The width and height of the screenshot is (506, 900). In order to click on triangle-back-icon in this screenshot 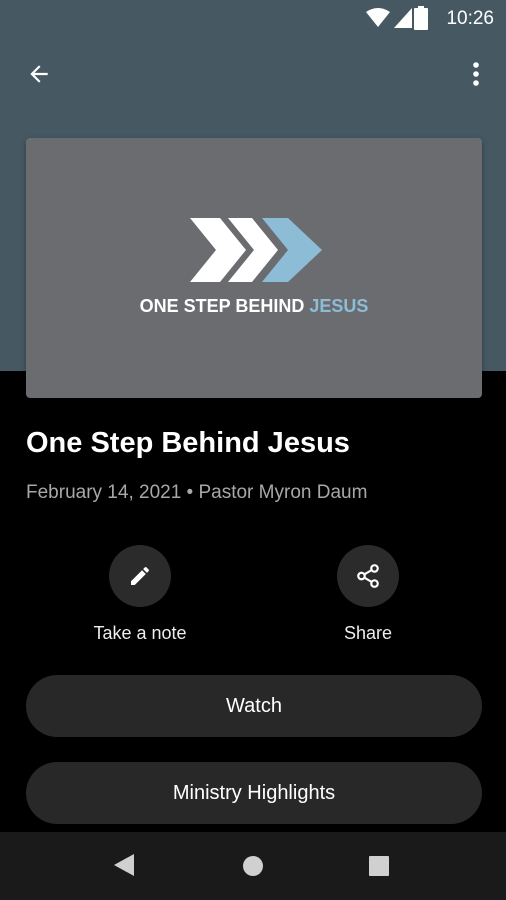, I will do `click(124, 865)`.